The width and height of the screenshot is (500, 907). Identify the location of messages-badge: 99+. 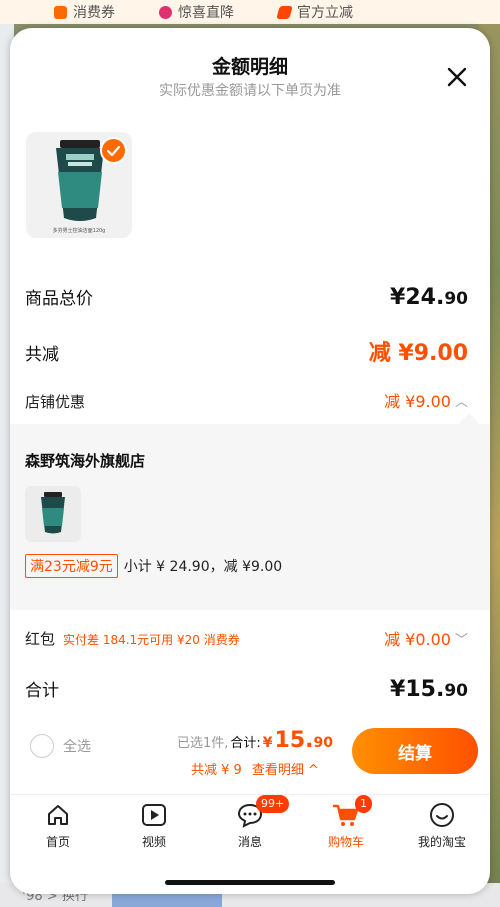
(273, 804).